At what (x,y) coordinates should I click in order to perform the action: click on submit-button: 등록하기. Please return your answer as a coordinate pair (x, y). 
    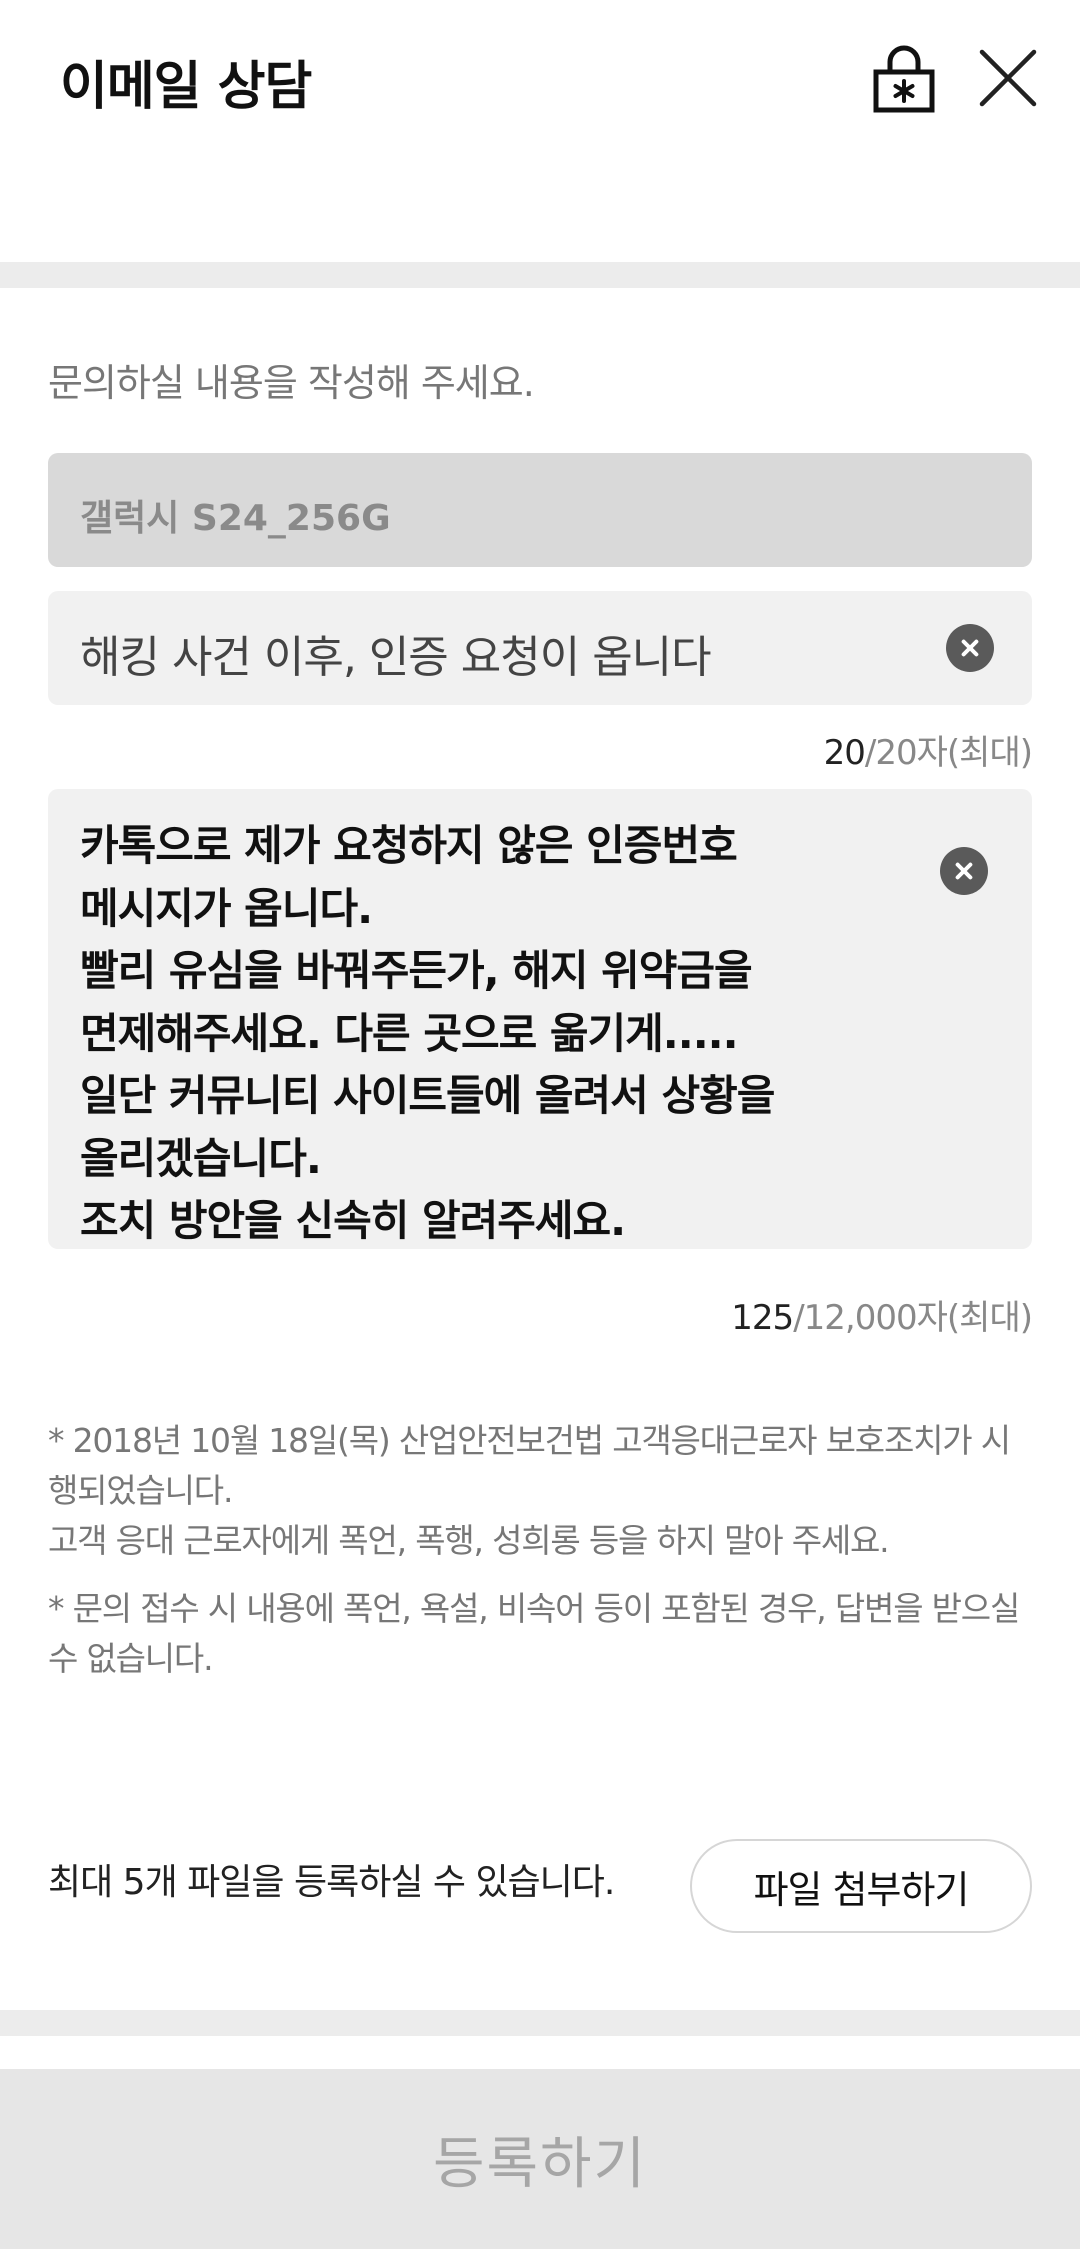
    Looking at the image, I should click on (540, 2159).